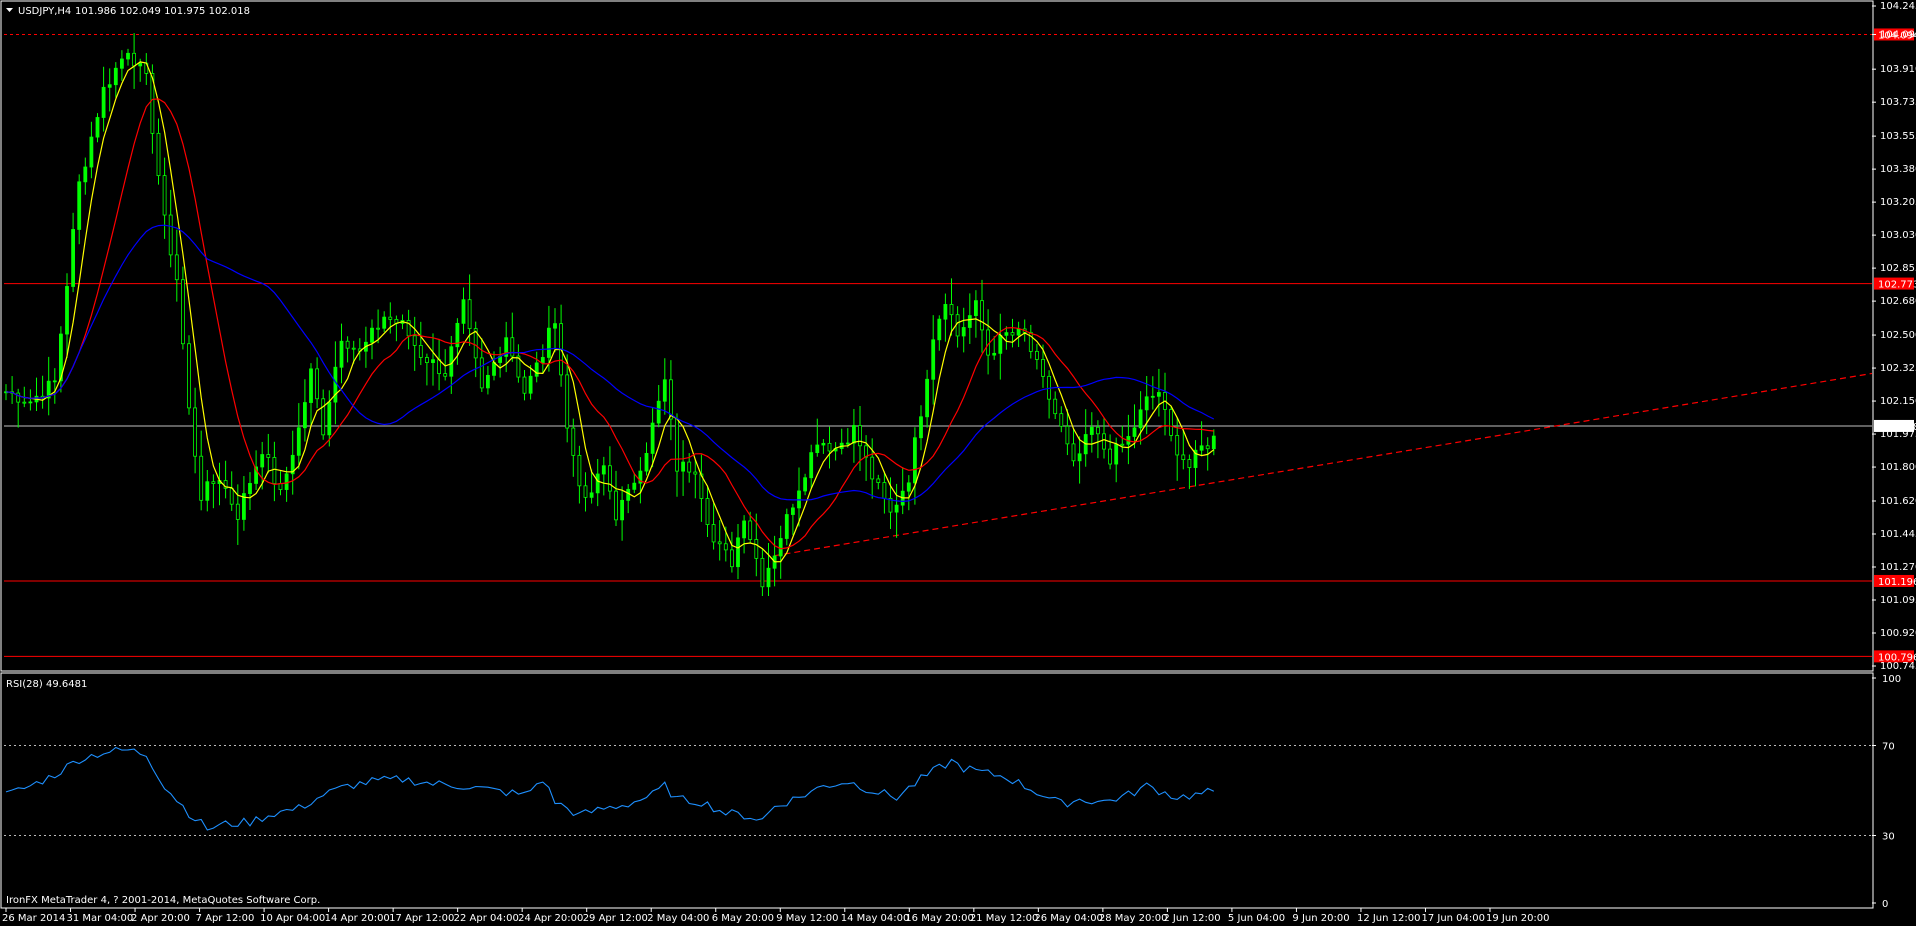  Describe the element at coordinates (1256, 918) in the screenshot. I see `time-tick-label: 5 Jun 04:00` at that location.